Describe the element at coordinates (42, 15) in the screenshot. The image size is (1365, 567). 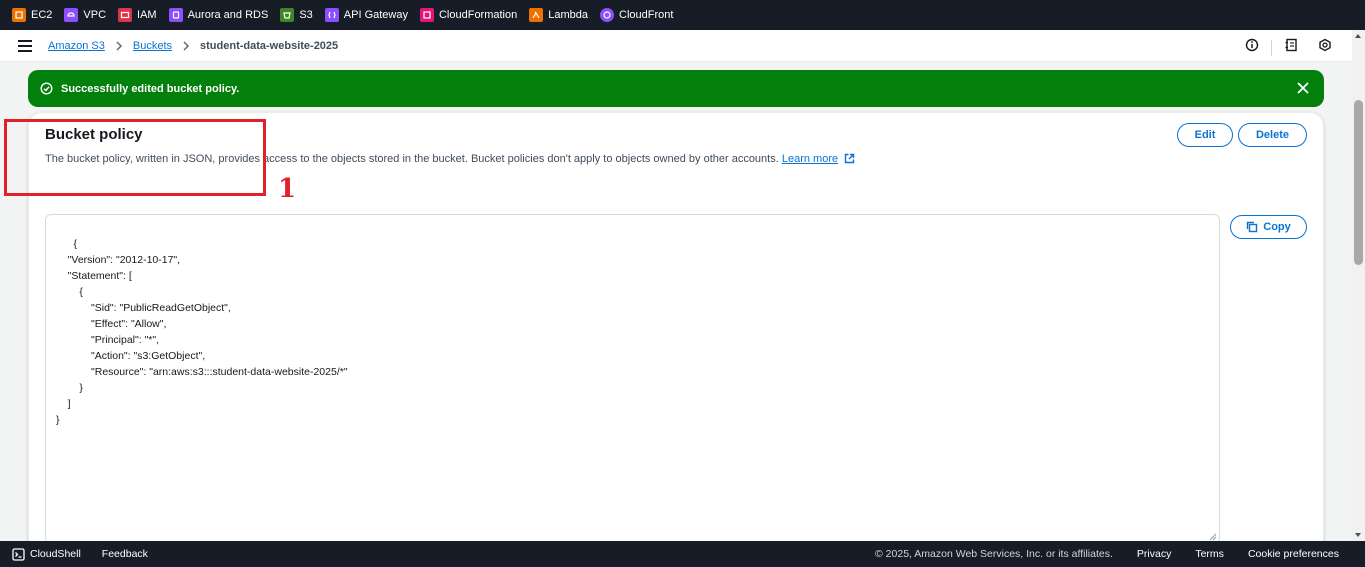
I see `service-label: EC2` at that location.